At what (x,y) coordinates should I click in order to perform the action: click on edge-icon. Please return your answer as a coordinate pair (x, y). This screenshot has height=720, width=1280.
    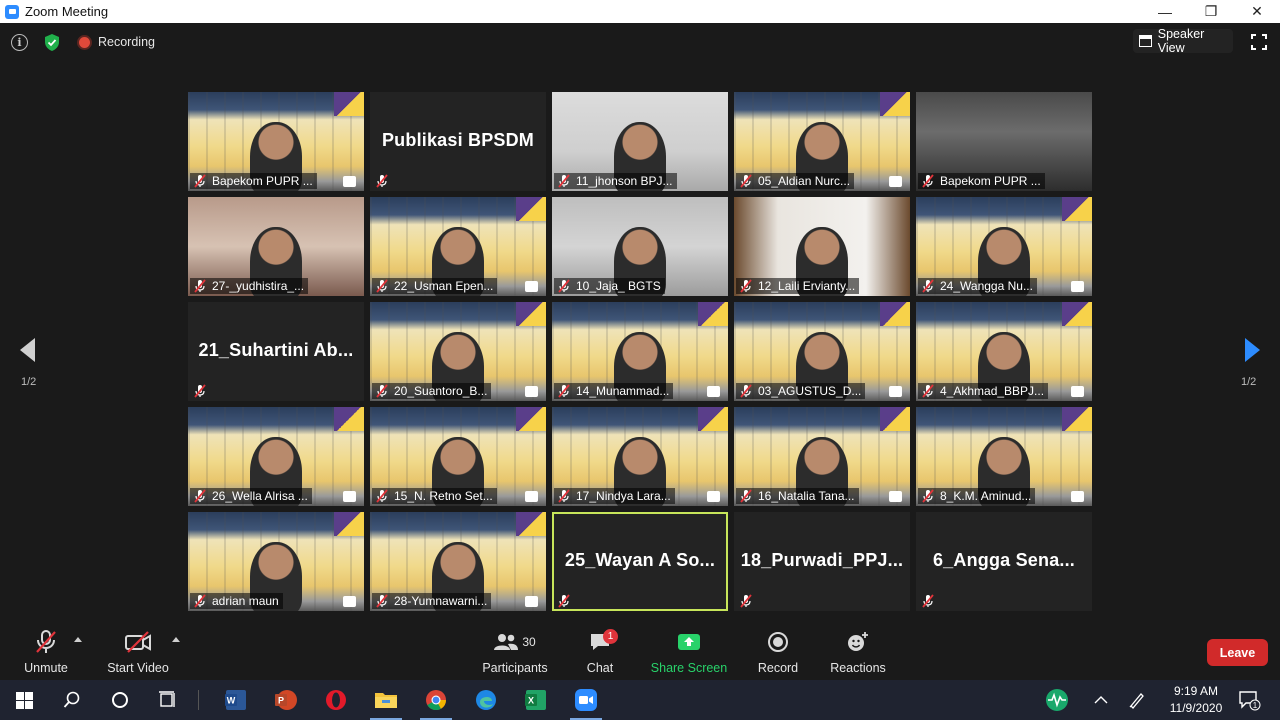
    Looking at the image, I should click on (486, 700).